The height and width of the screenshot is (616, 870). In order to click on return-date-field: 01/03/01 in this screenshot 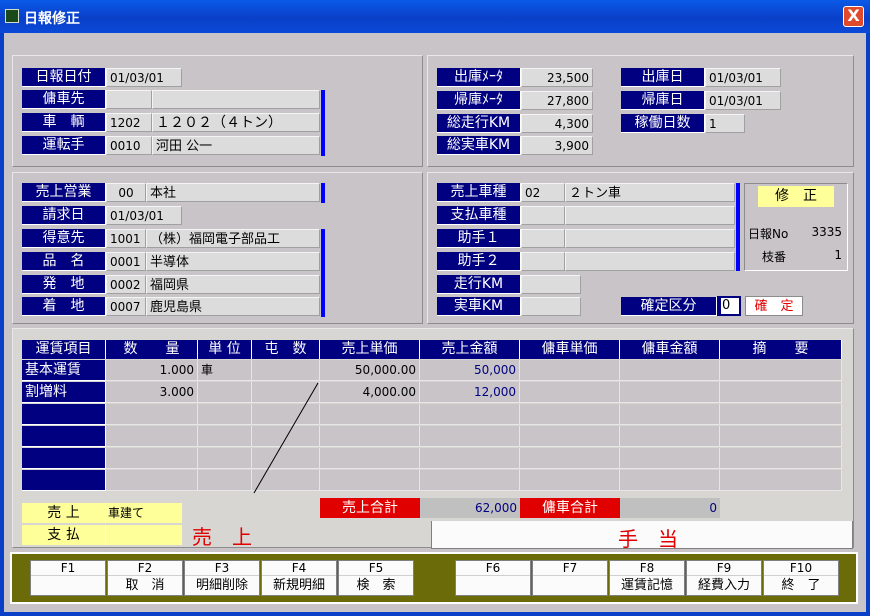, I will do `click(743, 100)`.